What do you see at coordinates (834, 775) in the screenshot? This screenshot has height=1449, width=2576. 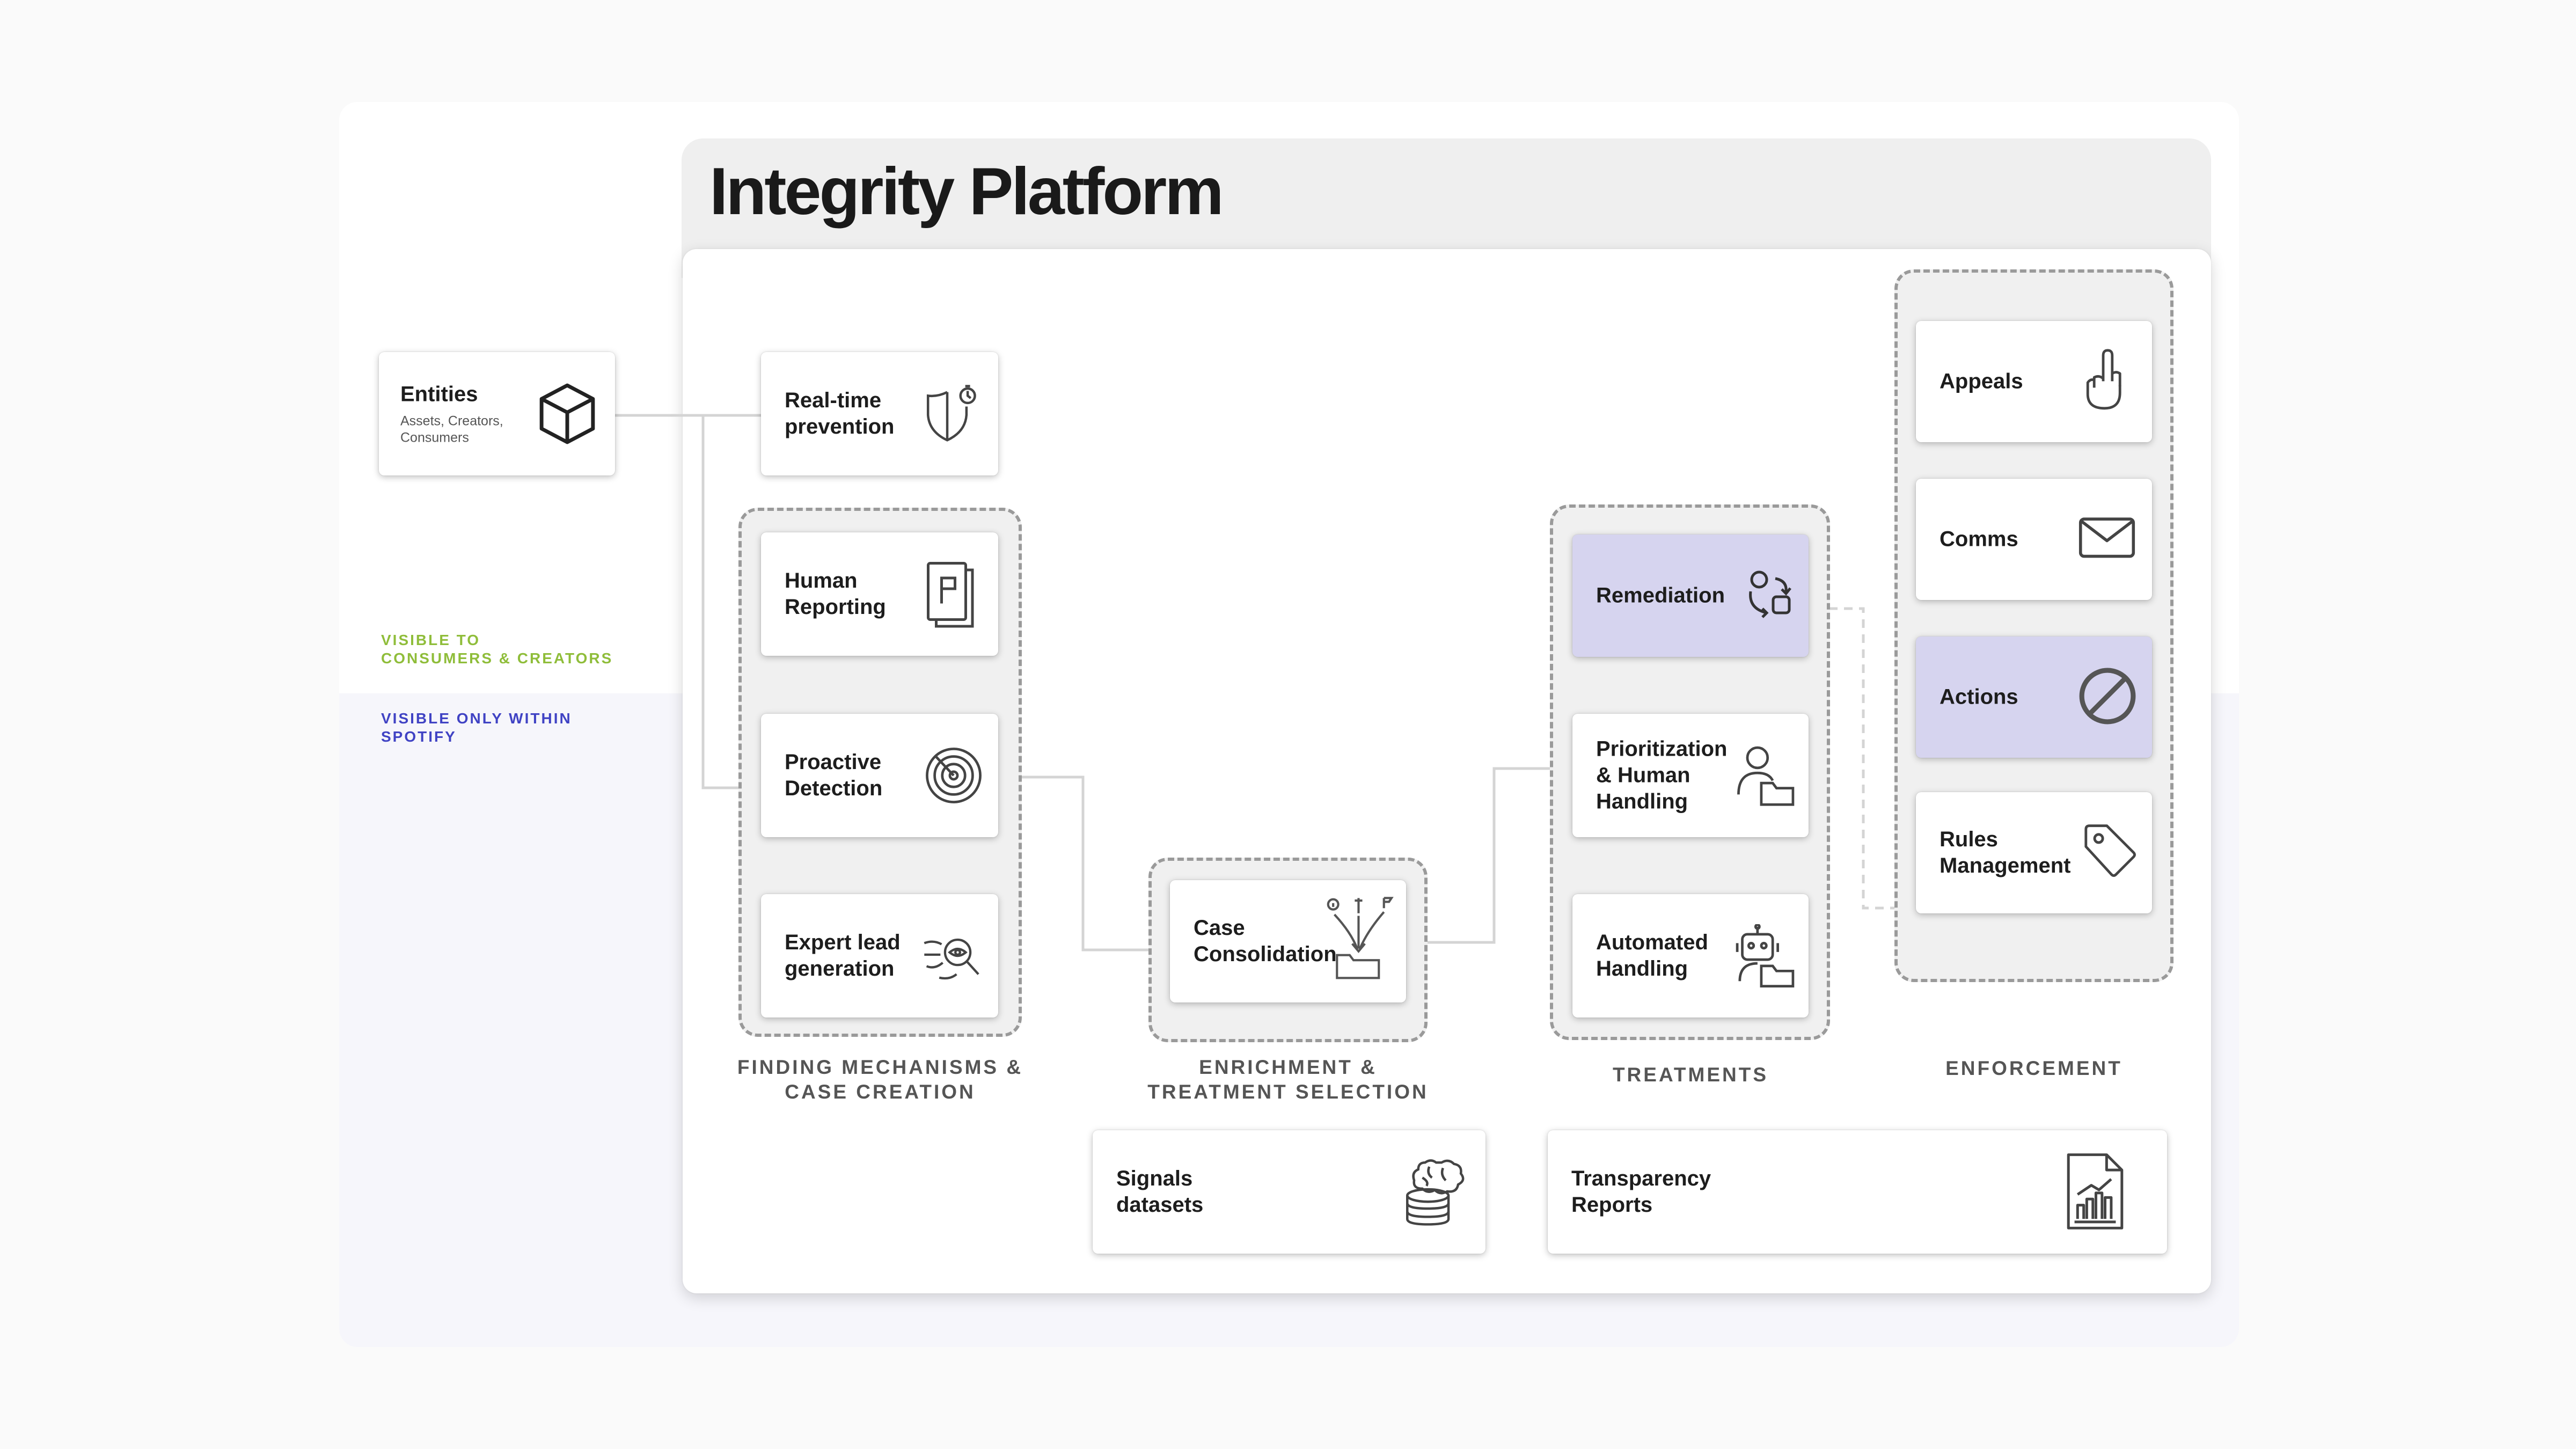 I see `proactive-detection-label: Proactive Detection` at bounding box center [834, 775].